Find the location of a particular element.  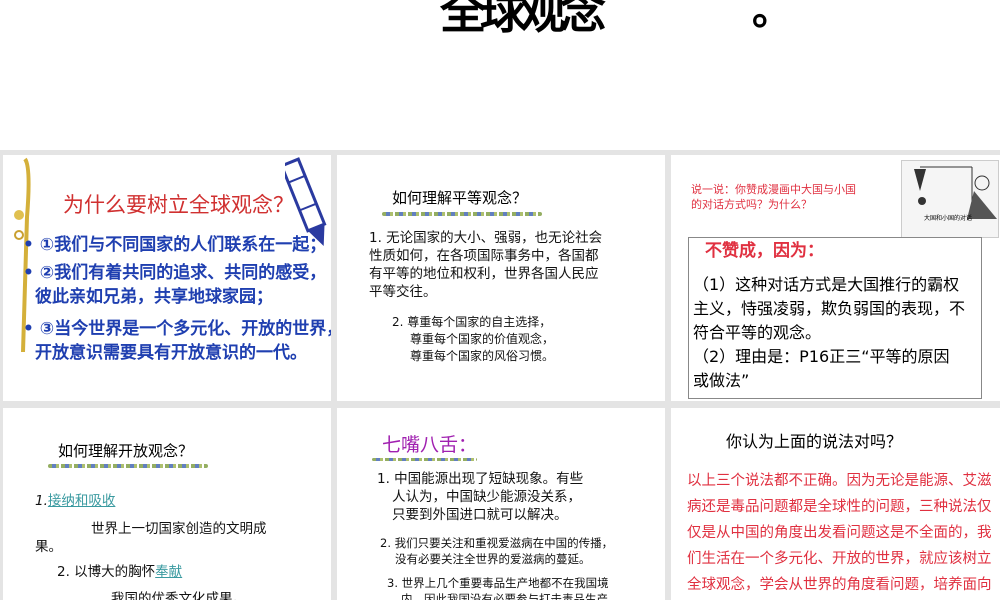

answer-line: 符合平等的观念。 is located at coordinates (757, 332).